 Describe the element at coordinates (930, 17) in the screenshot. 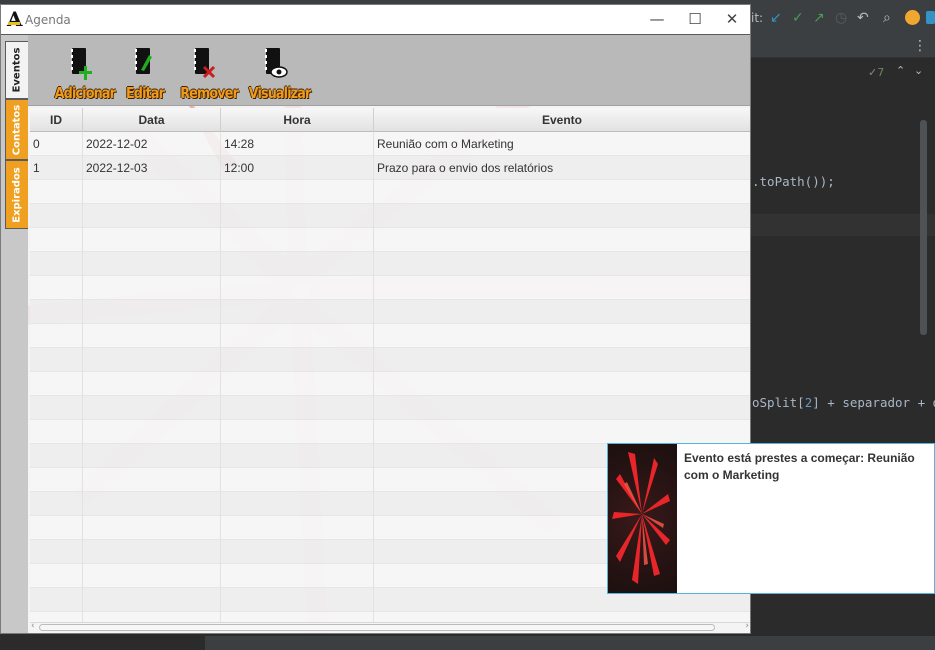

I see `plugin-icon` at that location.